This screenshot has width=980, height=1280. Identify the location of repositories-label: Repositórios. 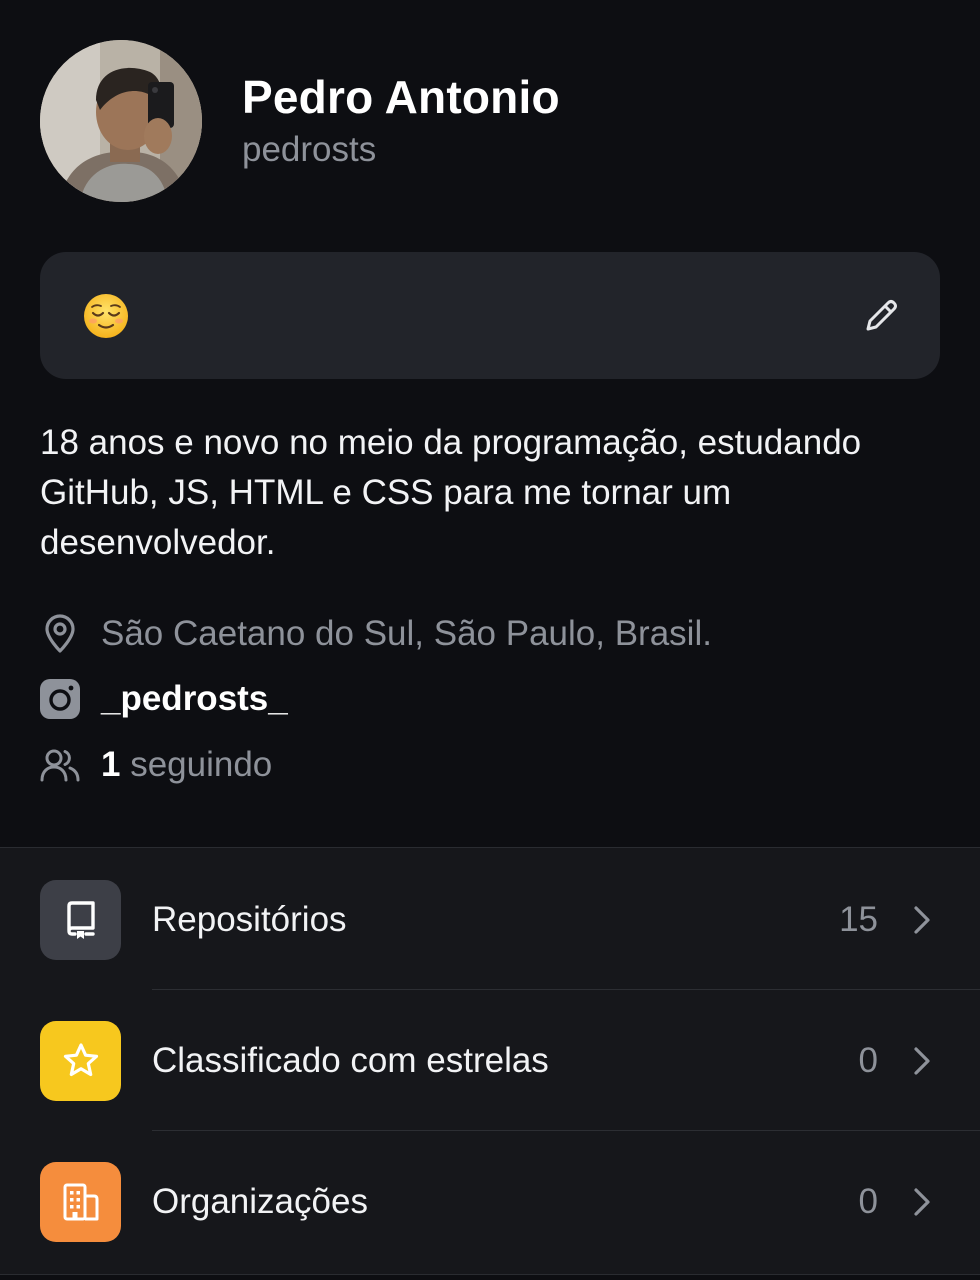
(249, 919).